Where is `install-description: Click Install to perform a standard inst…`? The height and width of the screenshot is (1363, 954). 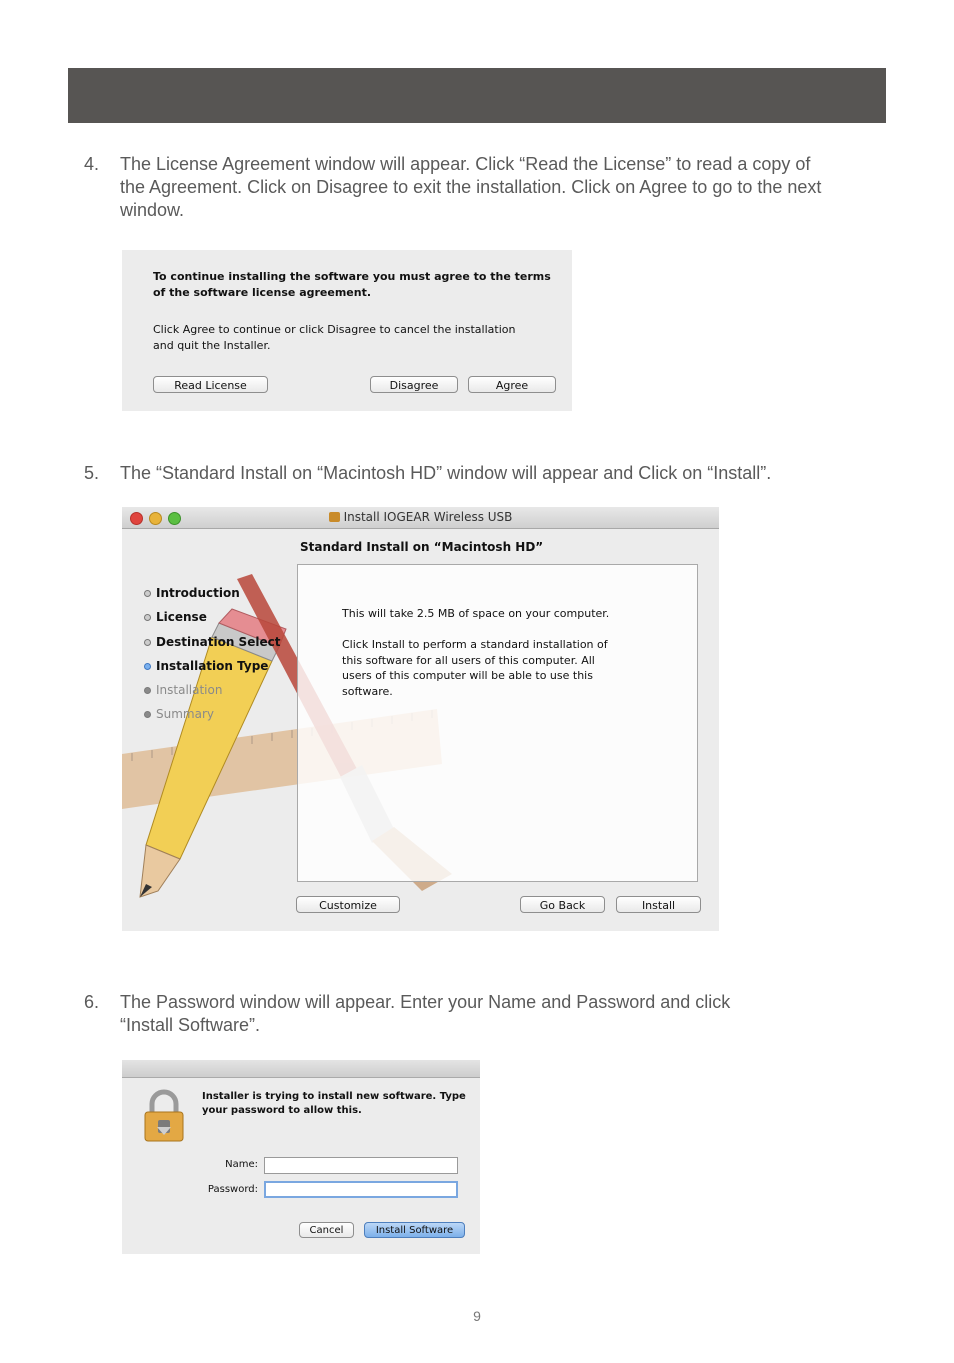 install-description: Click Install to perform a standard inst… is located at coordinates (475, 668).